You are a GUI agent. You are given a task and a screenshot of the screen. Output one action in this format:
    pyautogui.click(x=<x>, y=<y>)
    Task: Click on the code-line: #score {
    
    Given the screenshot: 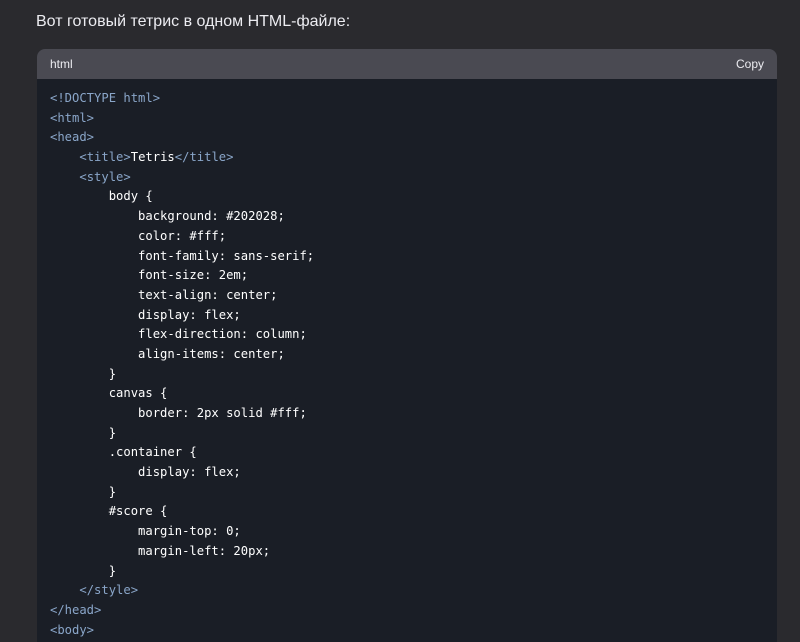 What is the action you would take?
    pyautogui.click(x=407, y=512)
    